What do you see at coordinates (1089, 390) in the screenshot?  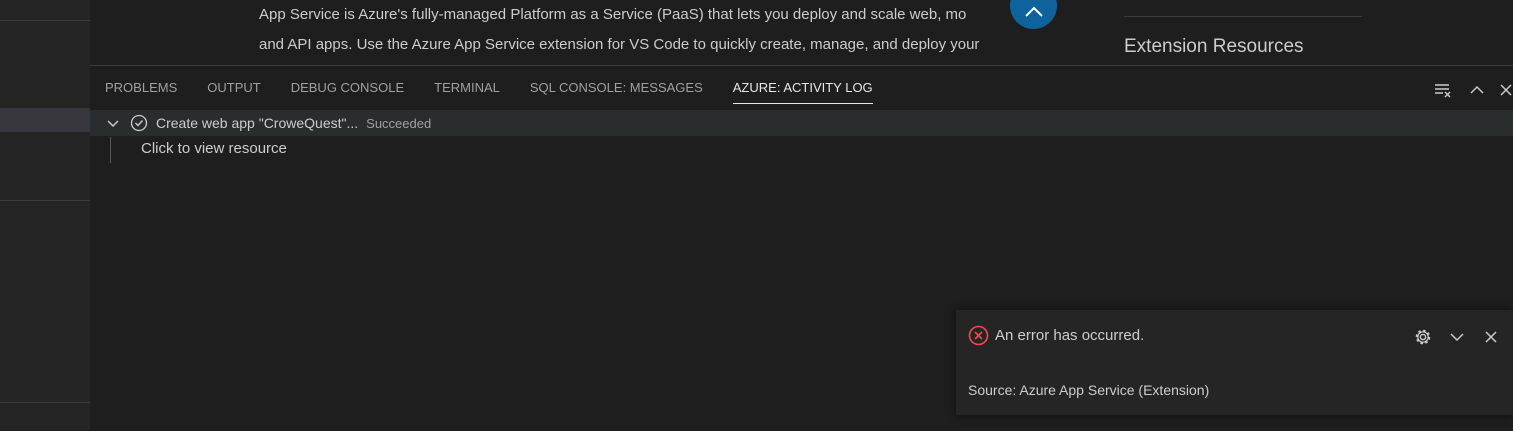 I see `notification-source: Source: Azure App Service (Extension)` at bounding box center [1089, 390].